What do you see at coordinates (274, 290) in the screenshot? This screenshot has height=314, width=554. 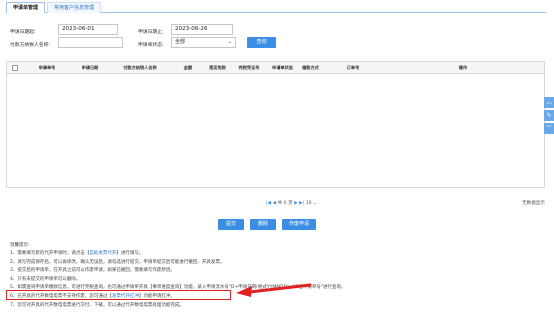 I see `red-arrow-icon` at bounding box center [274, 290].